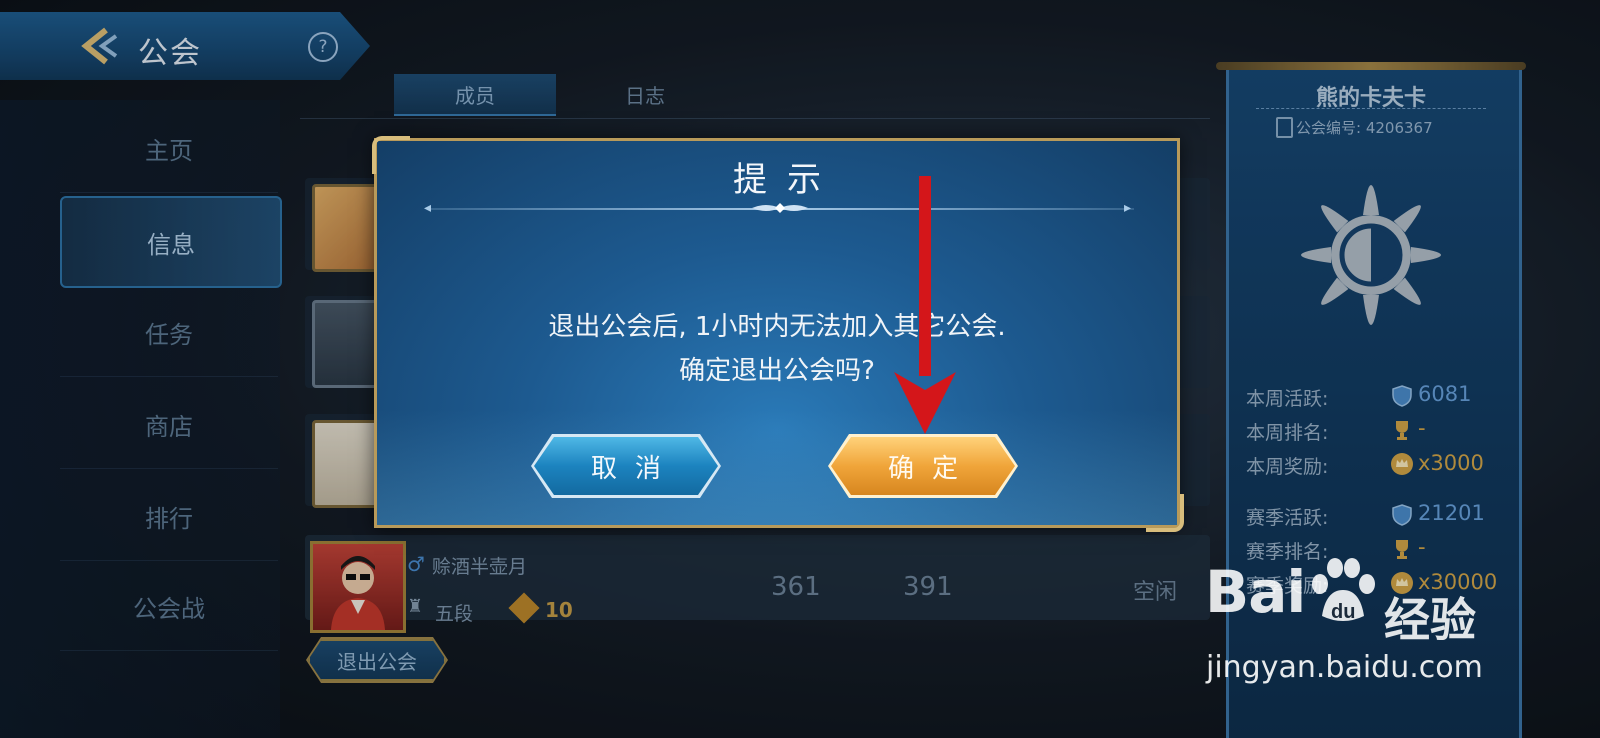 The height and width of the screenshot is (738, 1600). I want to click on dialog-message-line1: 退出公会后, 1小时内无法加入其它公会., so click(777, 327).